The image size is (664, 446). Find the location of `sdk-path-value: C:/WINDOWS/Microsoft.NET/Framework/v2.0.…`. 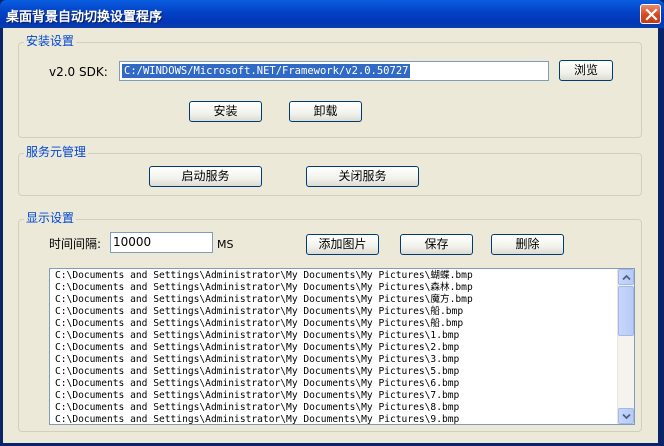

sdk-path-value: C:/WINDOWS/Microsoft.NET/Framework/v2.0.… is located at coordinates (266, 71).